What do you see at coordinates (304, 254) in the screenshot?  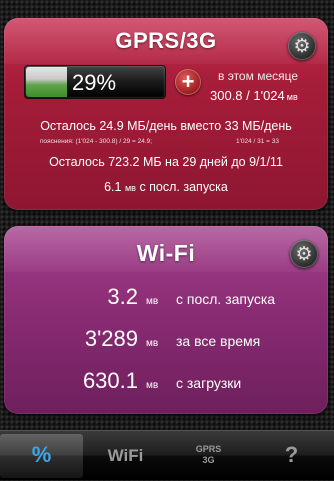 I see `wifi-gear-icon: ⚙` at bounding box center [304, 254].